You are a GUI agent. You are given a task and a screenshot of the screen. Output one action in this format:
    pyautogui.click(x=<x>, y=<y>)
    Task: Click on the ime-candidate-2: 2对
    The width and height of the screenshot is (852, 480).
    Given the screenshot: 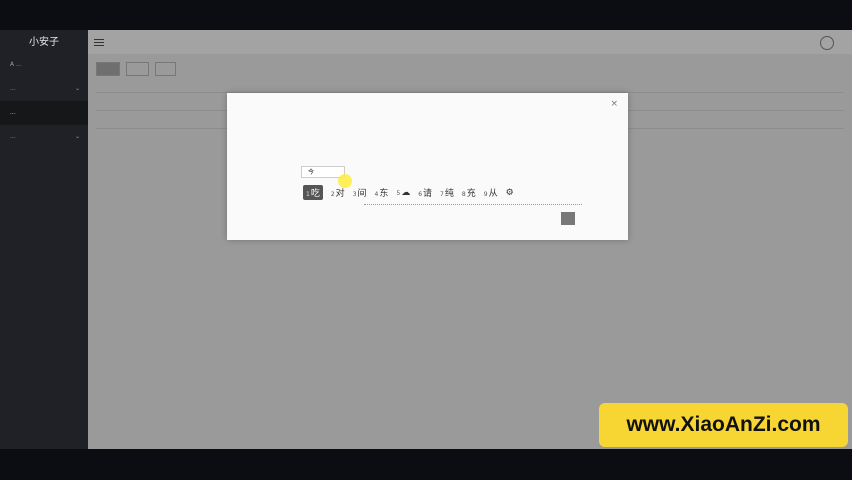 What is the action you would take?
    pyautogui.click(x=338, y=192)
    